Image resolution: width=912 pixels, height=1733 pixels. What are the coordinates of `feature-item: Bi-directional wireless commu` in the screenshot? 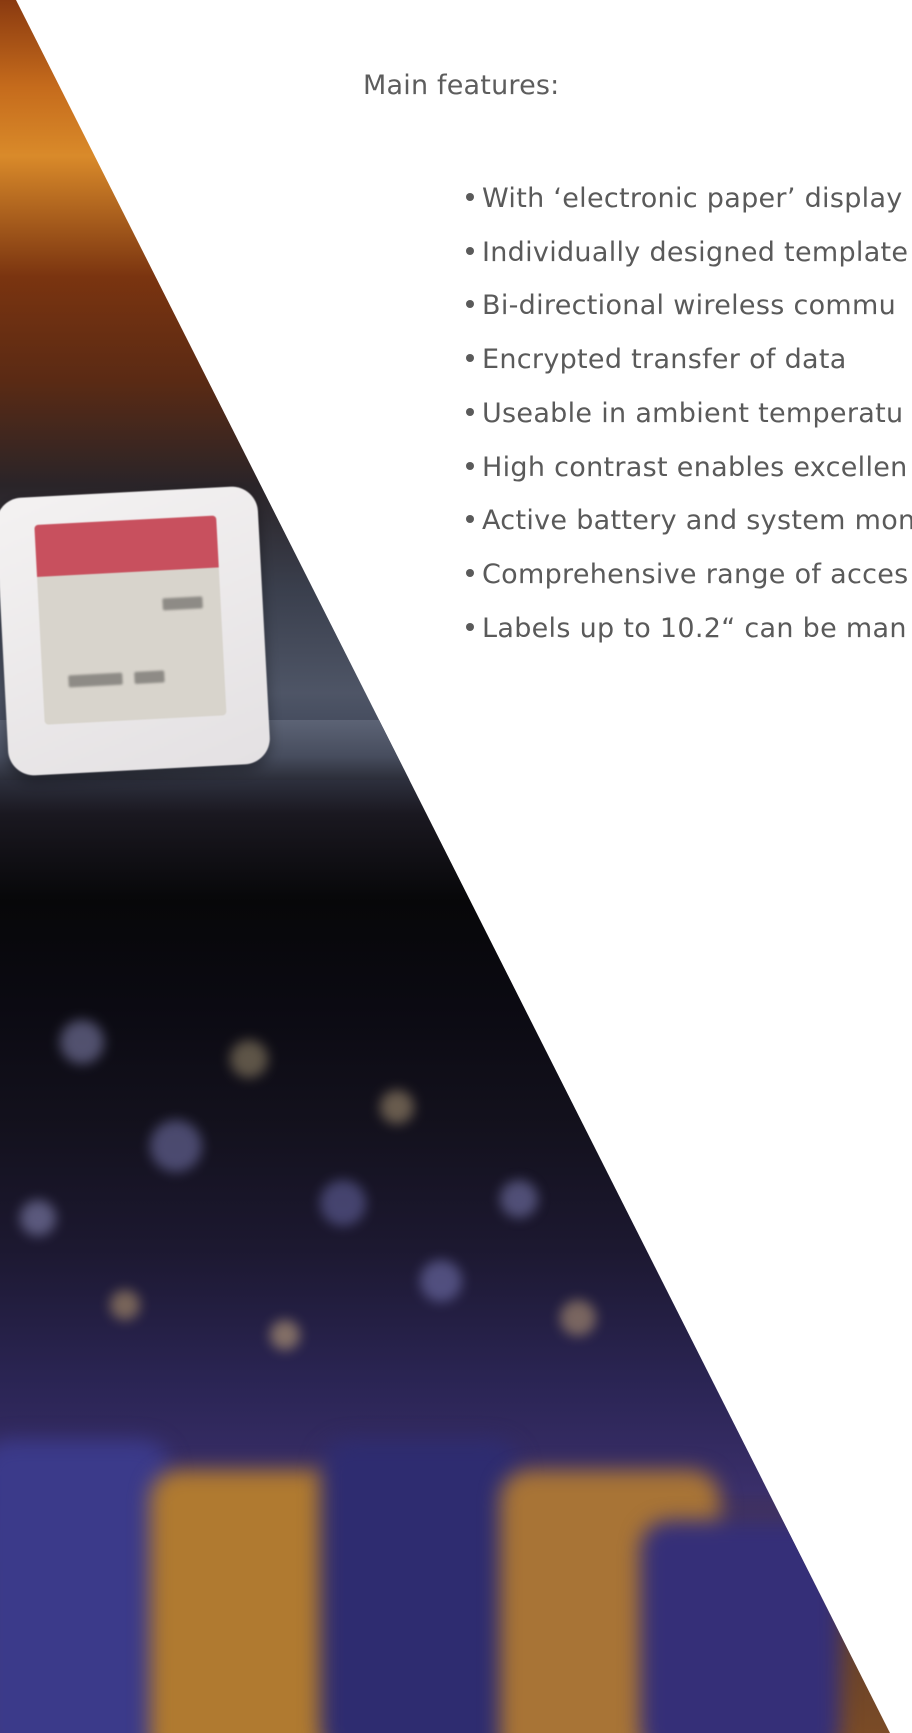 It's located at (686, 306).